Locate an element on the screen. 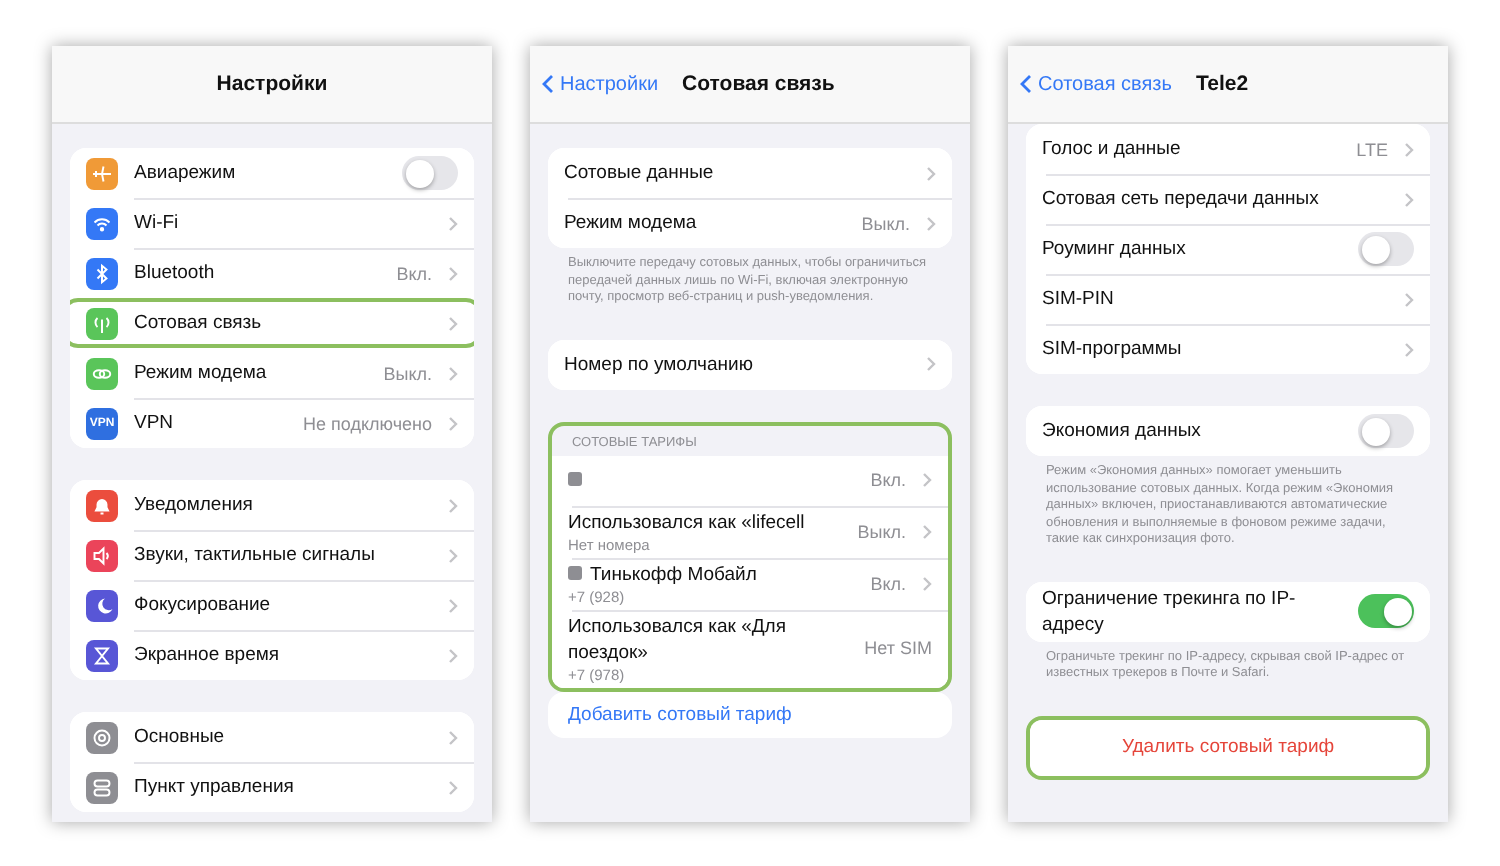 This screenshot has height=866, width=1500. row-label: Тинькофф Мобайл is located at coordinates (711, 574).